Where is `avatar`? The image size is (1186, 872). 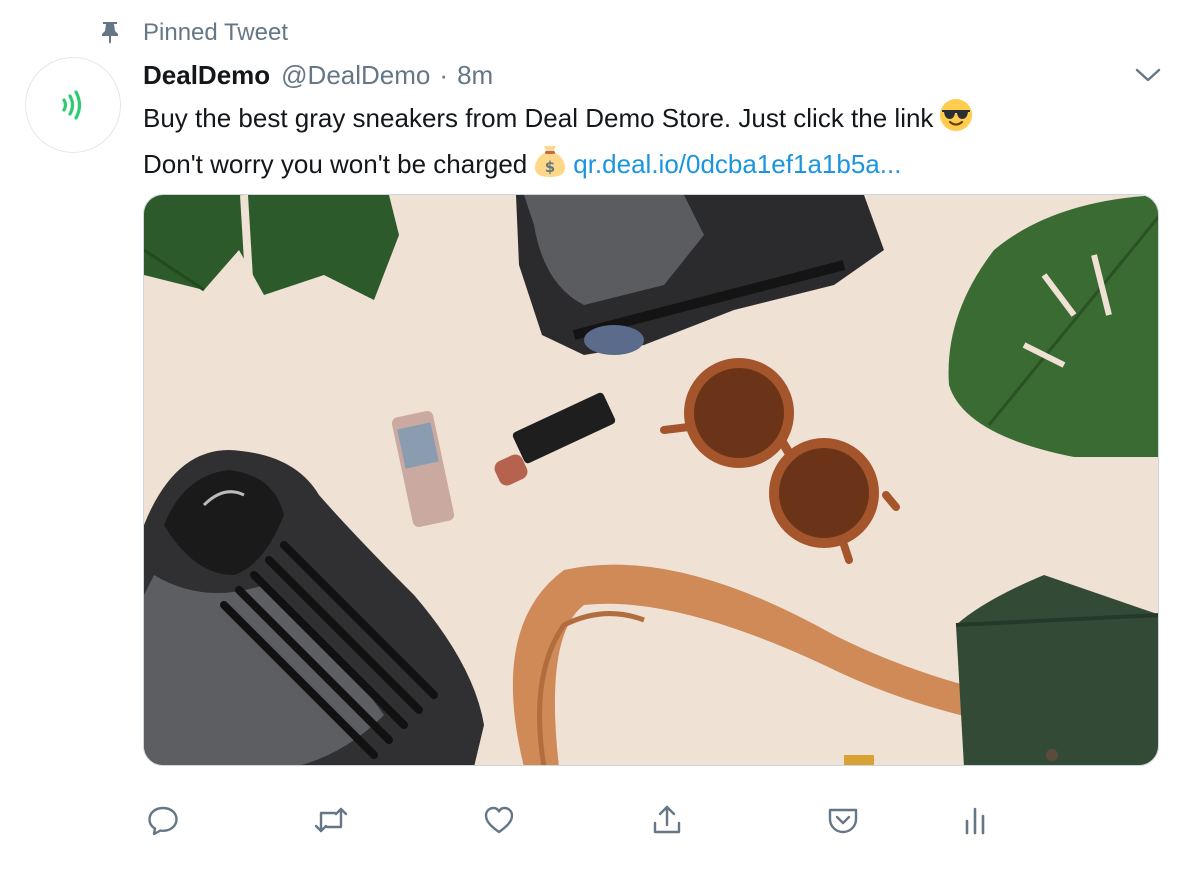
avatar is located at coordinates (73, 105).